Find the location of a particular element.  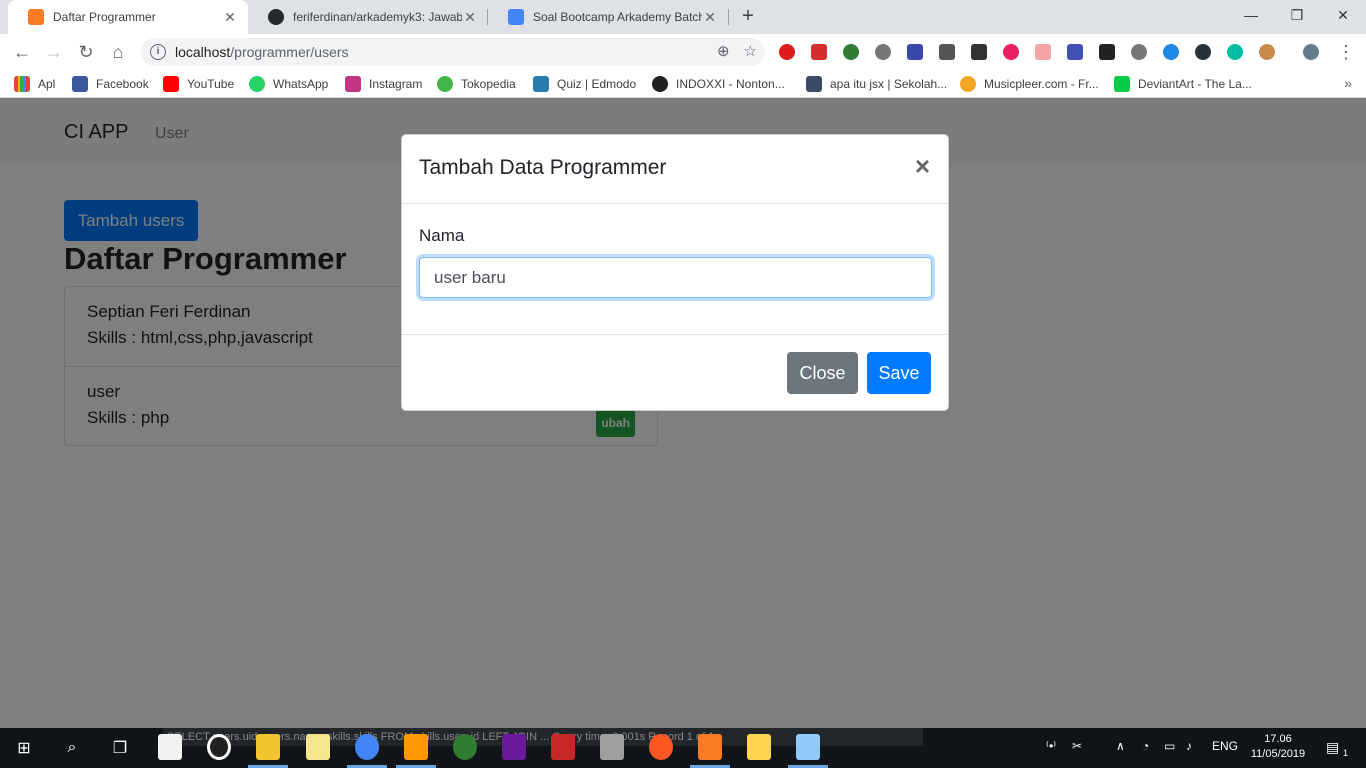

filezilla-icon is located at coordinates (563, 747).